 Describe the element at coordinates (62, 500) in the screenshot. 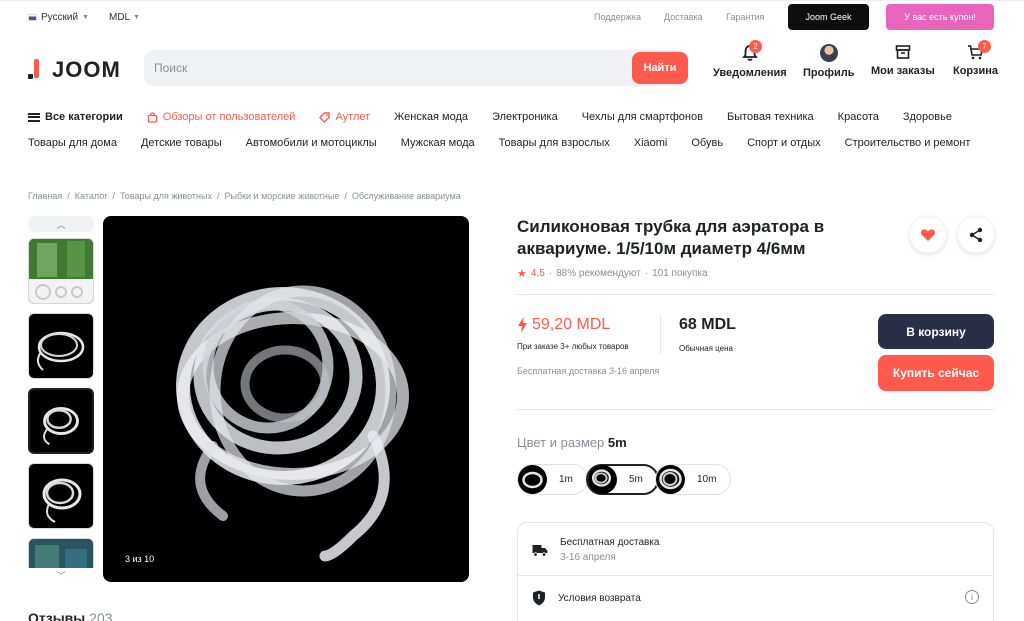

I see `tube-thumbnail-image` at that location.